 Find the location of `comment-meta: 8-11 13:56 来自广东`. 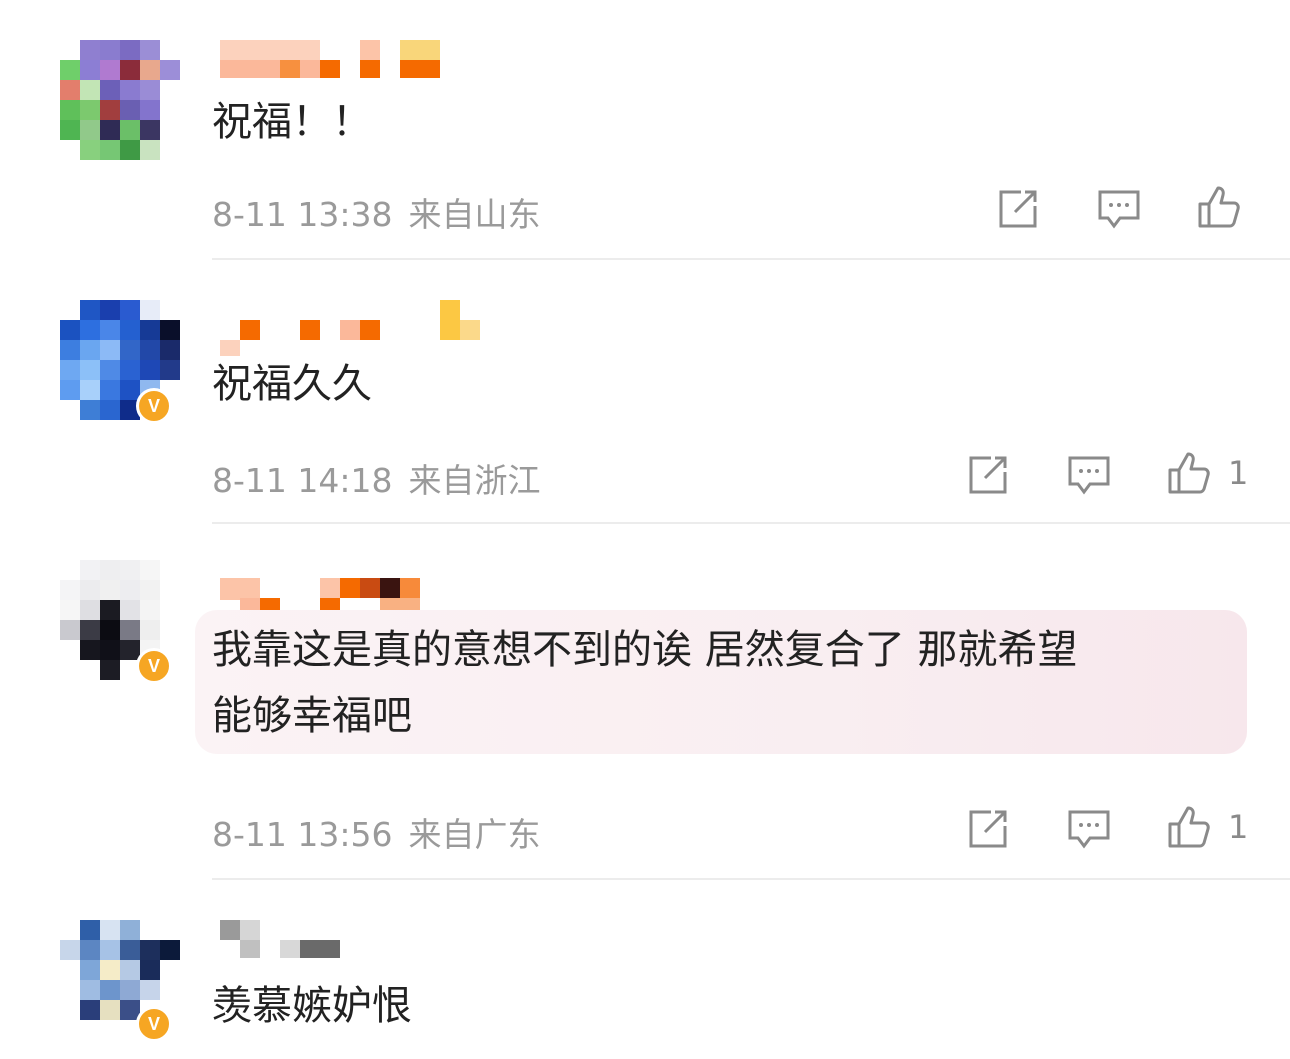

comment-meta: 8-11 13:56 来自广东 is located at coordinates (376, 832).